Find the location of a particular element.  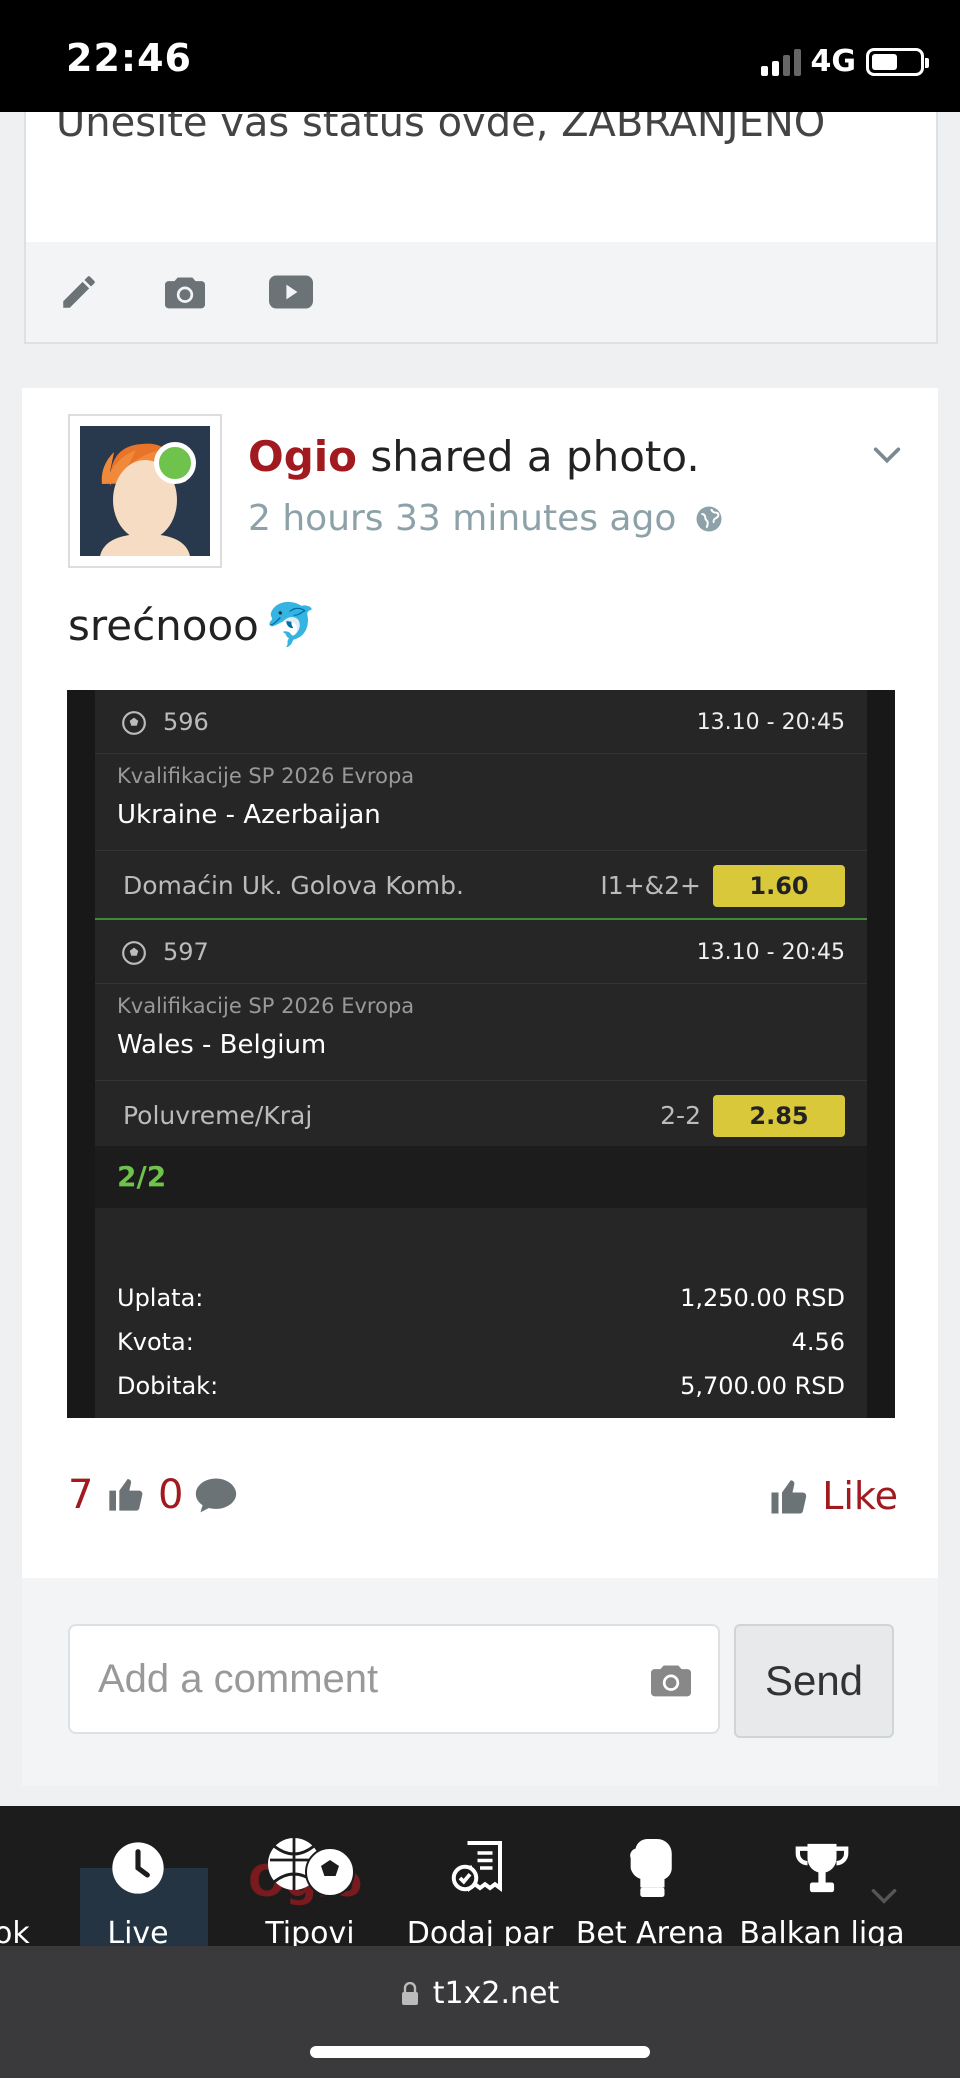

post-caption: srećnooo 🐬 is located at coordinates (192, 625).